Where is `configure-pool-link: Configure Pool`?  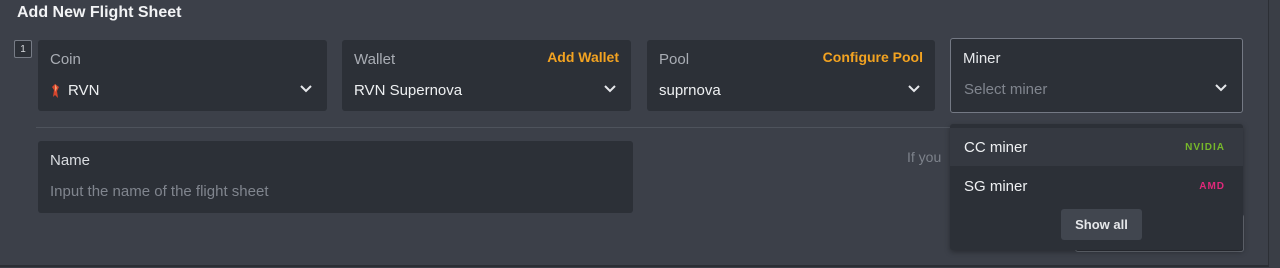 configure-pool-link: Configure Pool is located at coordinates (873, 57).